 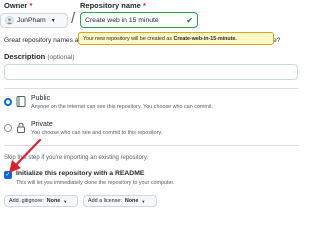 What do you see at coordinates (31, 5) in the screenshot?
I see `owner-required-mark: *` at bounding box center [31, 5].